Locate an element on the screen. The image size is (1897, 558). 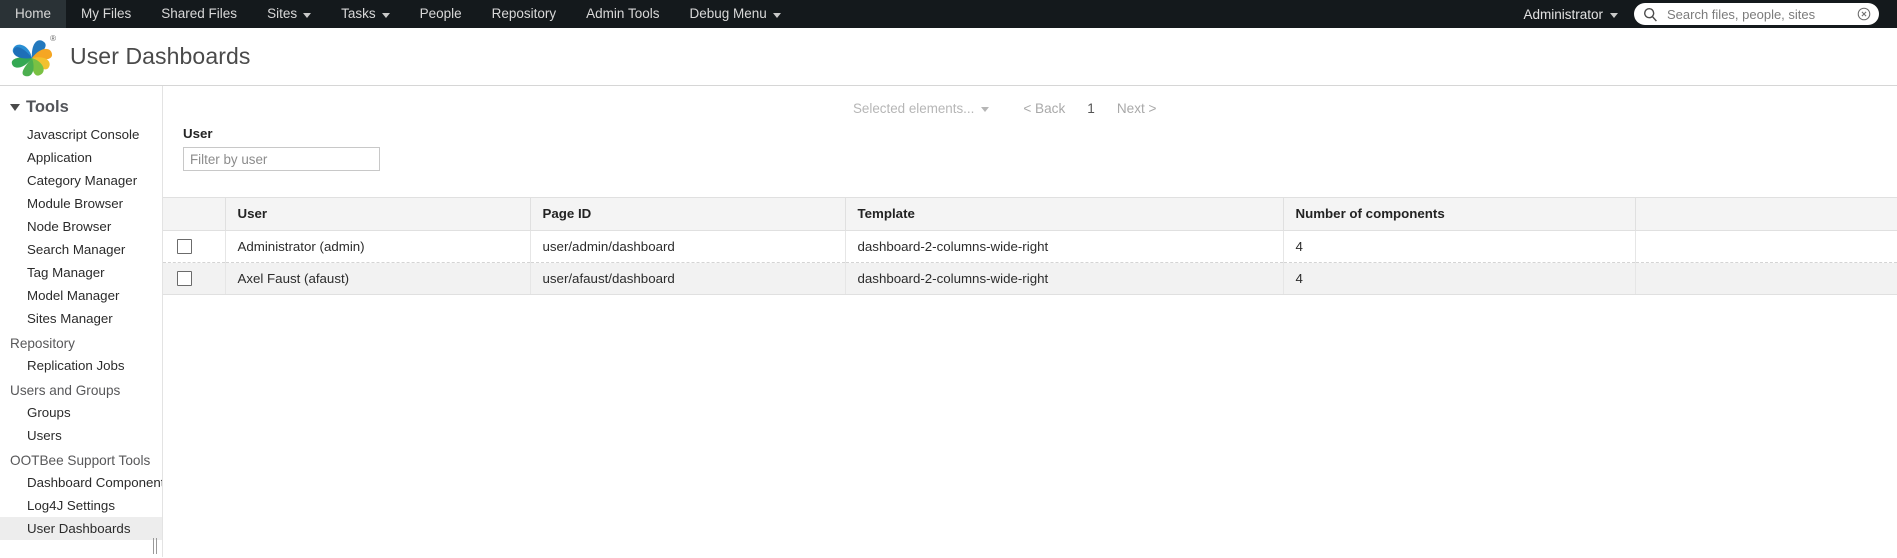
sidebar-item-node-browser: Node Browser is located at coordinates (81, 226).